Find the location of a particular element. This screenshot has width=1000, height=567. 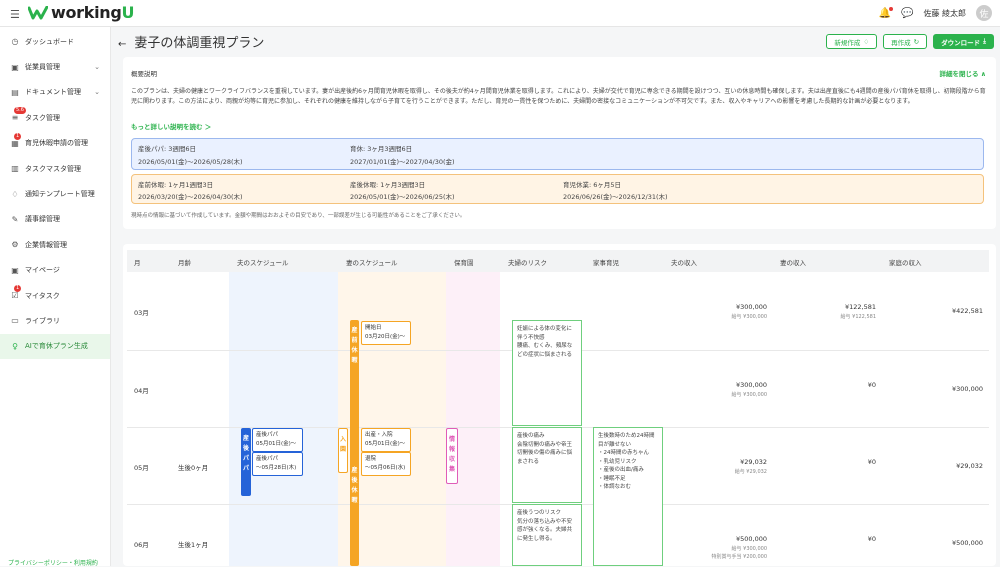

family-income: ¥29,032 is located at coordinates (969, 466).